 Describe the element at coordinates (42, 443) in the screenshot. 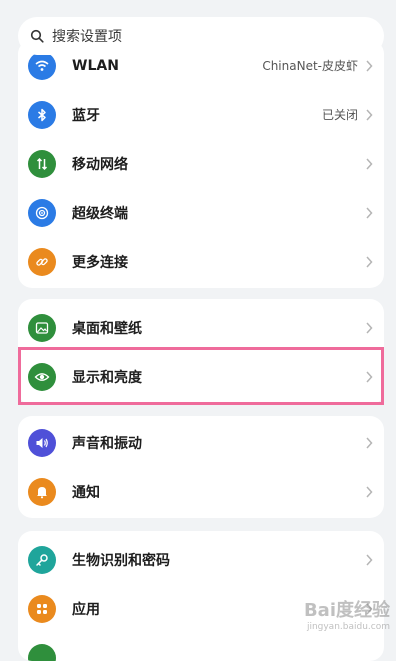

I see `volume-icon` at that location.